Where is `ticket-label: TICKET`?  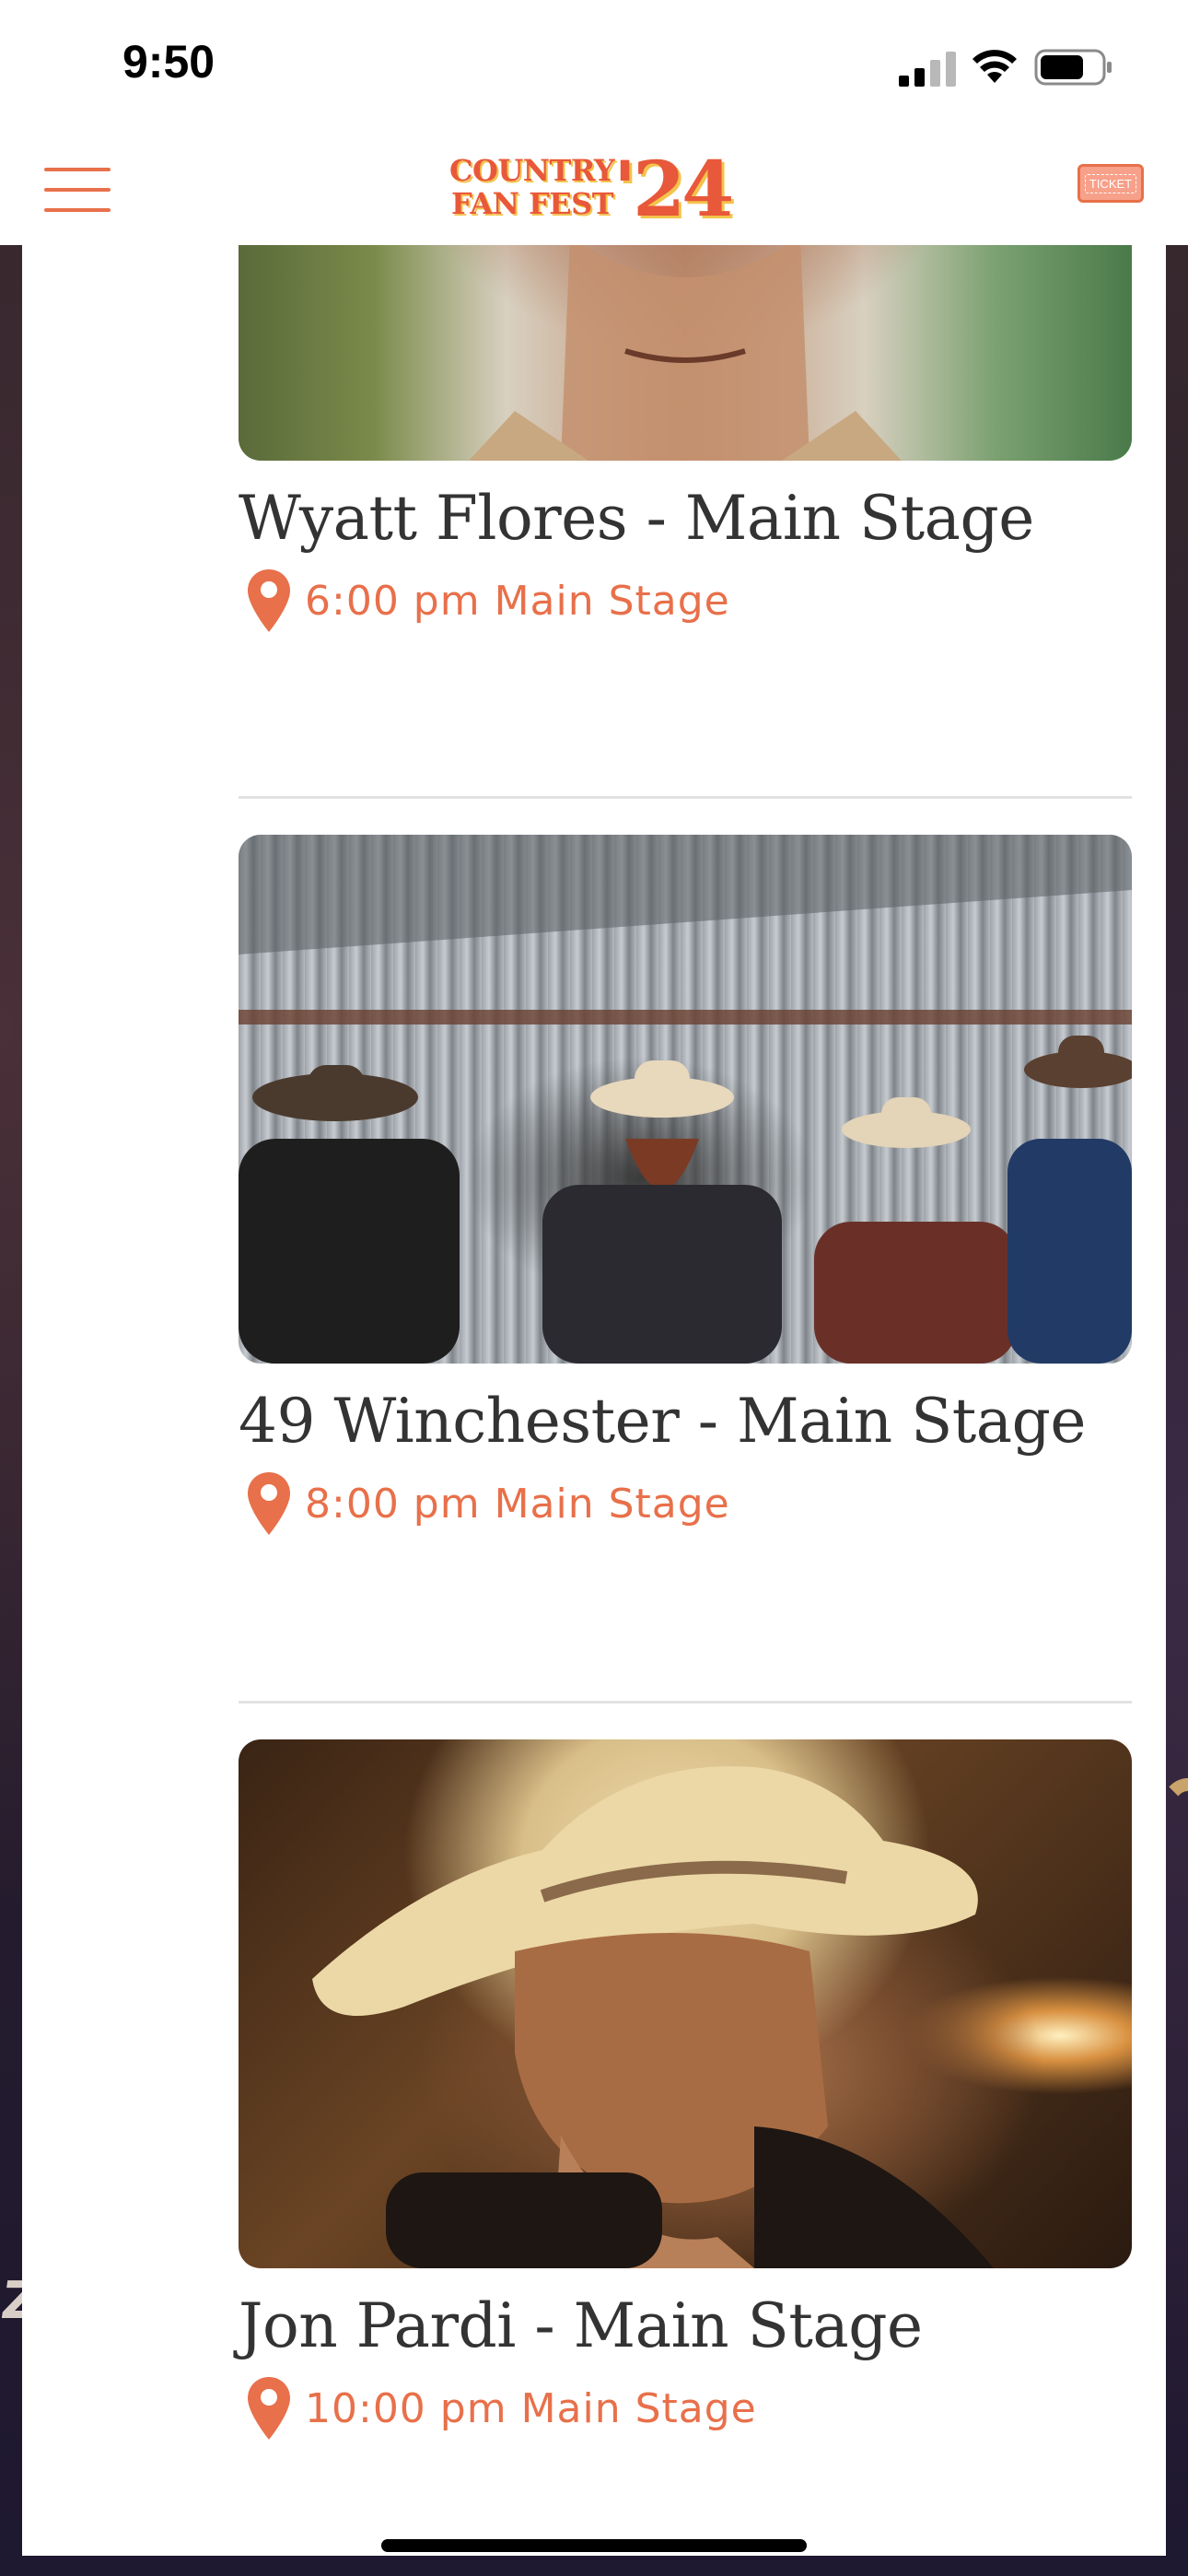 ticket-label: TICKET is located at coordinates (1110, 183).